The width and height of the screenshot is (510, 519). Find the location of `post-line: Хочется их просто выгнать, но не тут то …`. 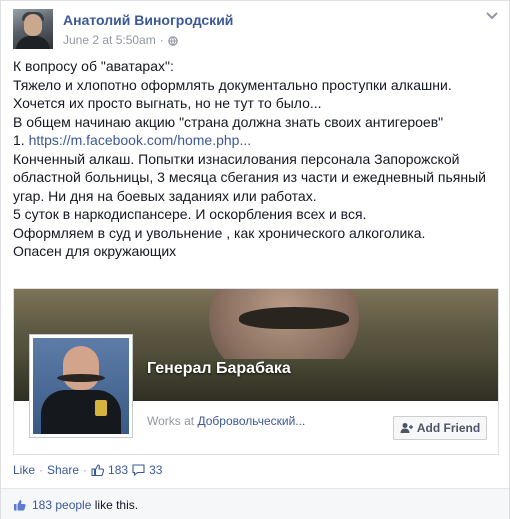

post-line: Хочется их просто выгнать, но не тут то … is located at coordinates (167, 103).